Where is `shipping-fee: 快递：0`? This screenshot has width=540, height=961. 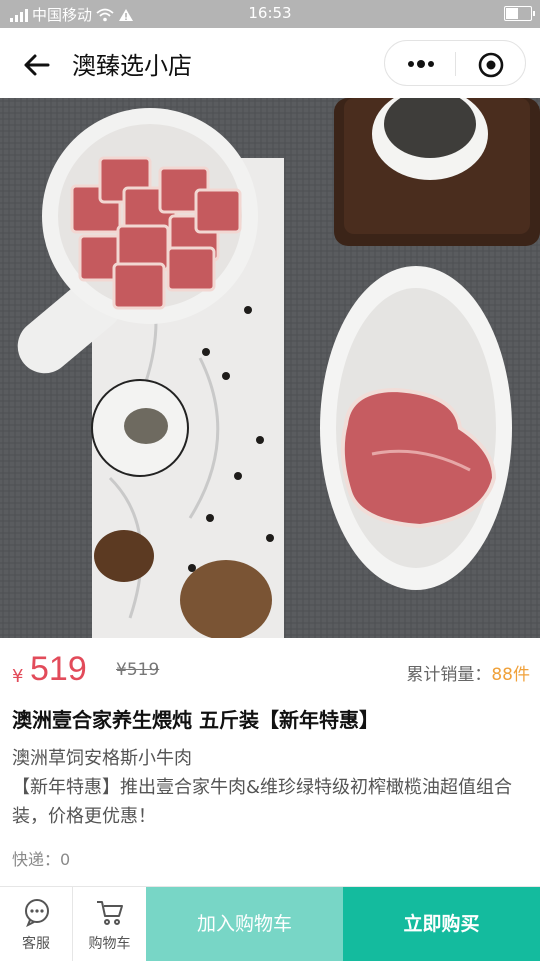 shipping-fee: 快递：0 is located at coordinates (41, 859).